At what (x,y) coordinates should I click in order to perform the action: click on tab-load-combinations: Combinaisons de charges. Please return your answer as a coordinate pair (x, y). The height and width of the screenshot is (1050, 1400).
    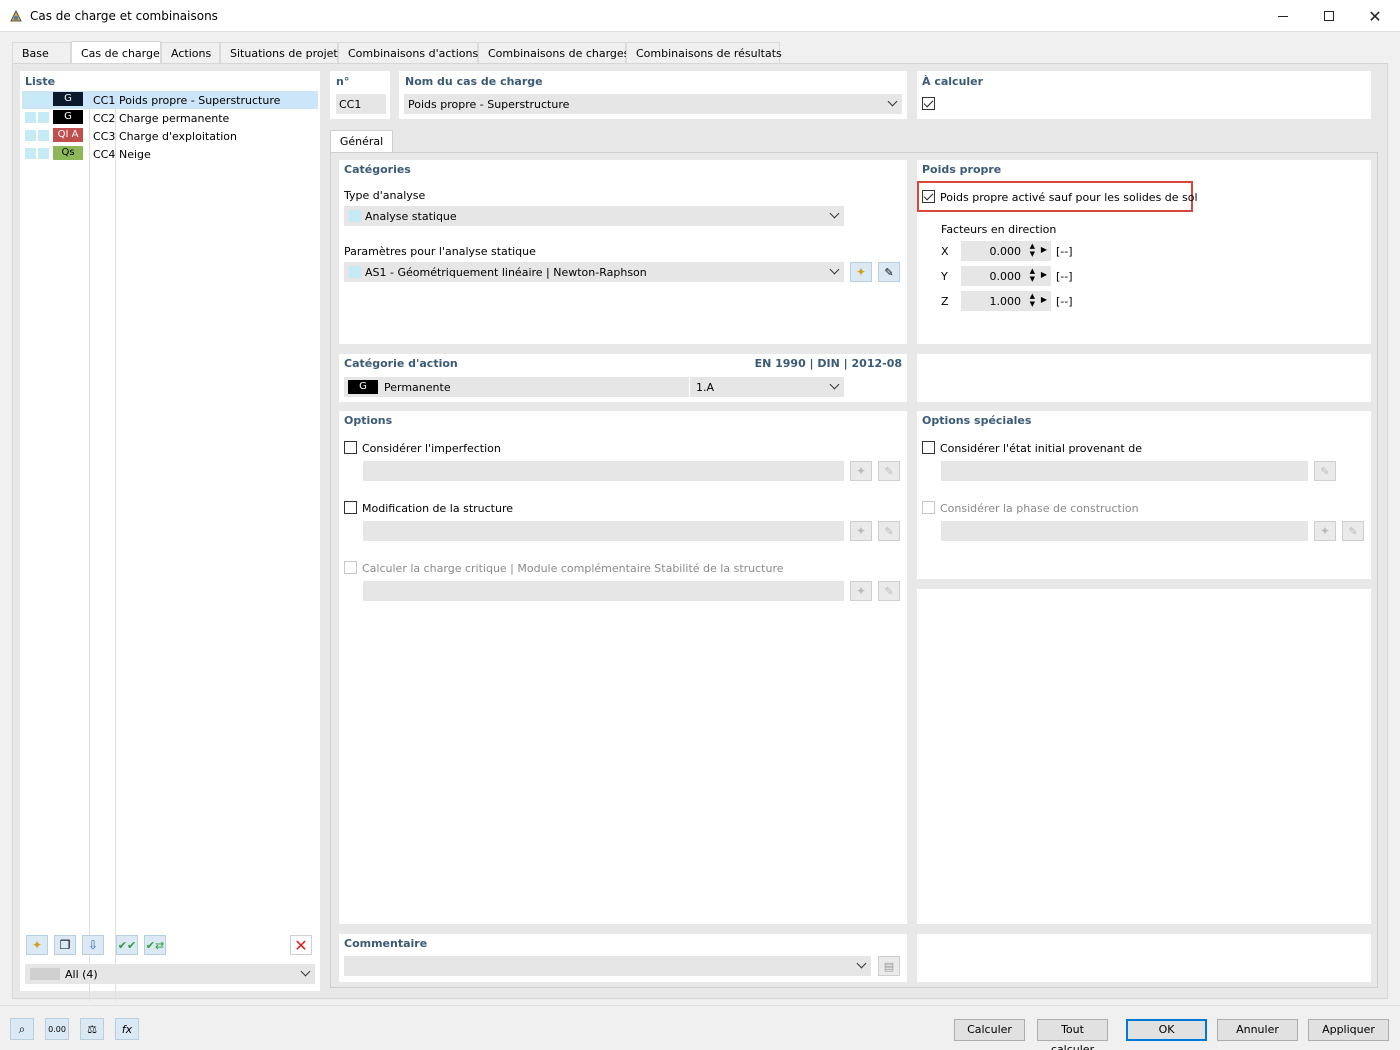
    Looking at the image, I should click on (553, 53).